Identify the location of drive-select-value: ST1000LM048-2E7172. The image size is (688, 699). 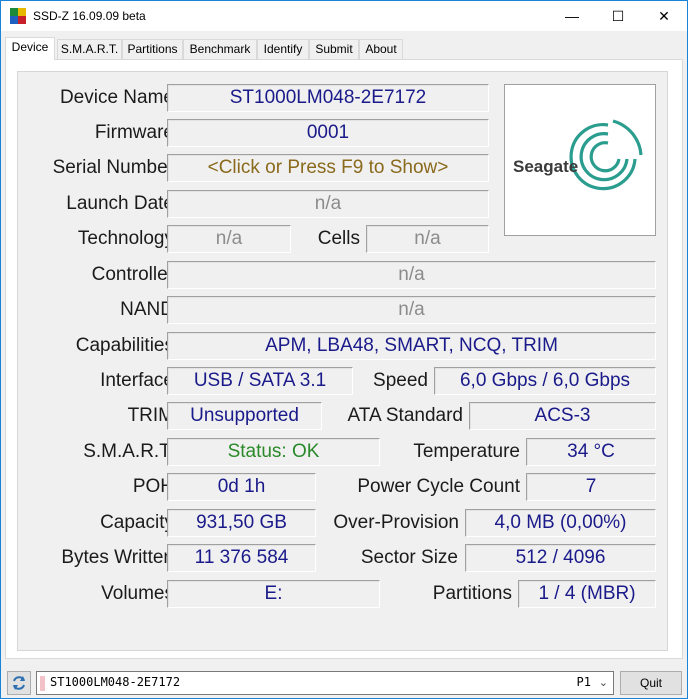
(115, 682).